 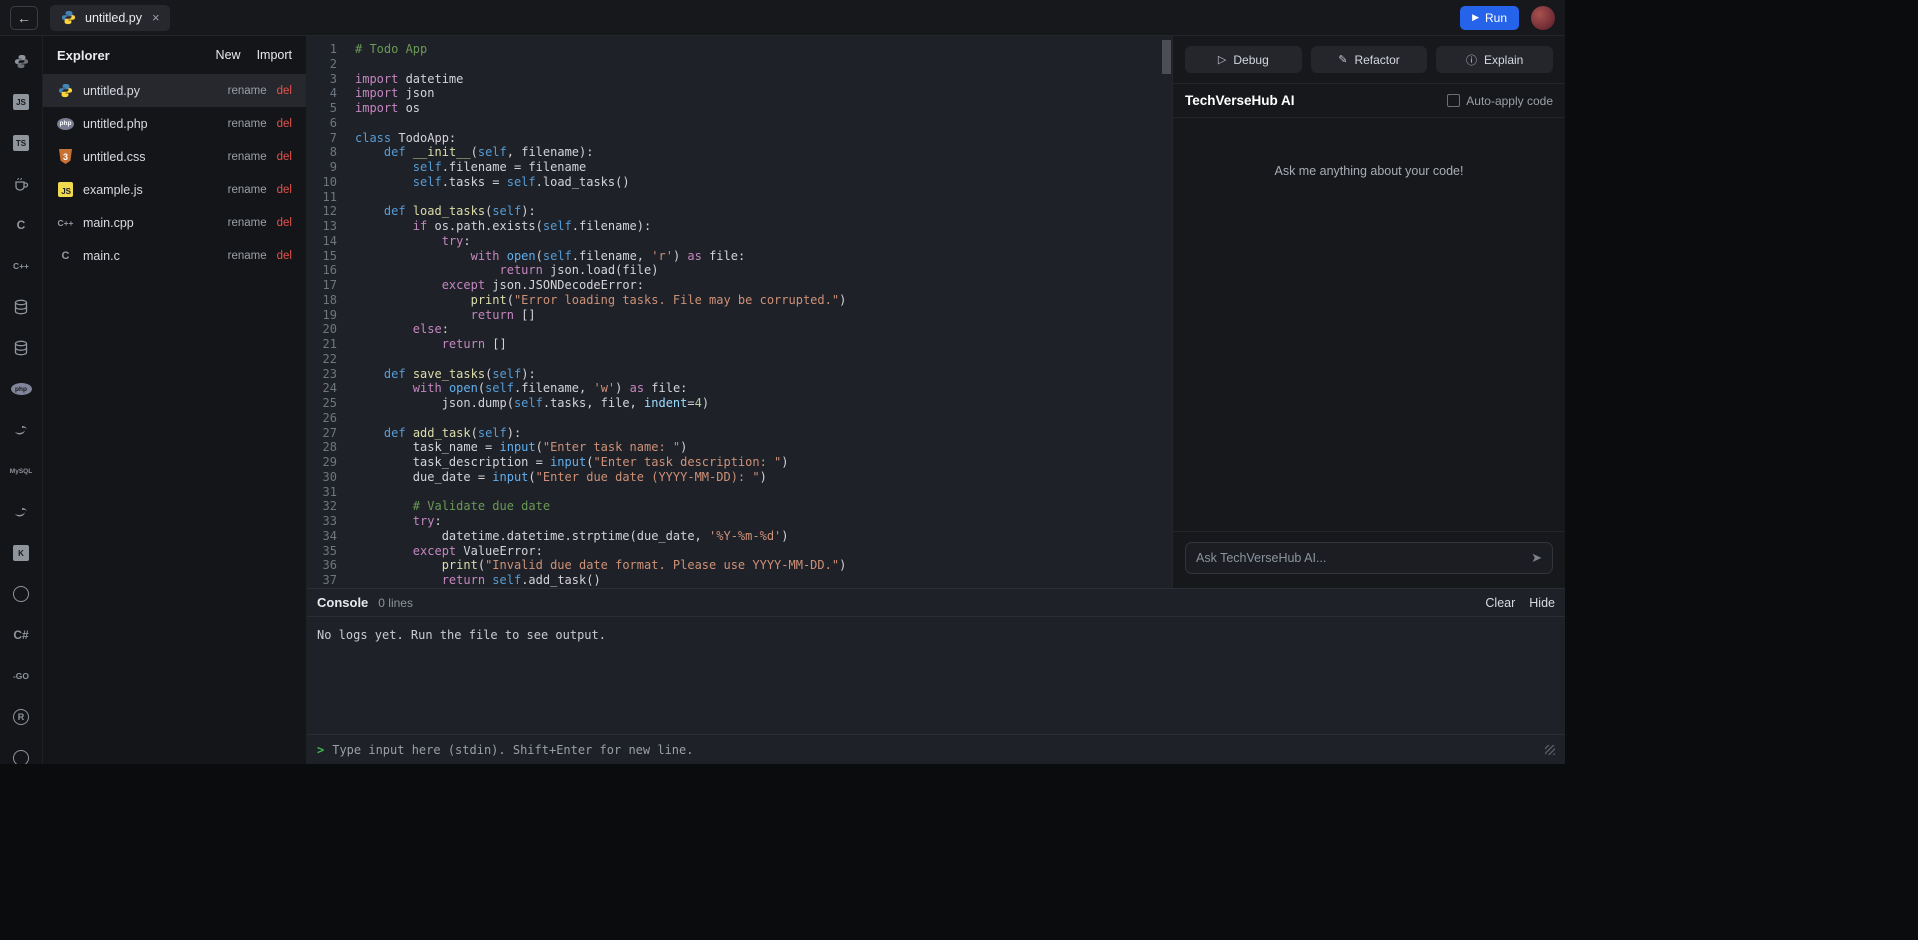 I want to click on code-text: try:, so click(x=427, y=521).